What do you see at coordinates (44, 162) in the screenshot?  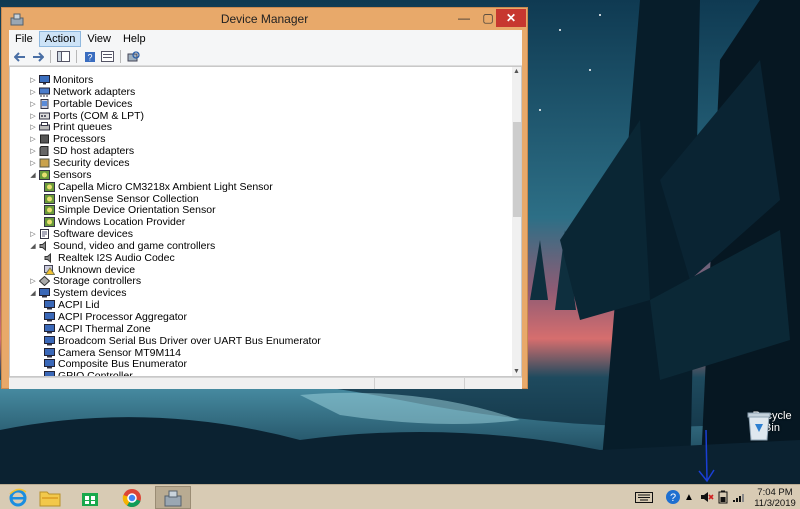 I see `security-device-icon` at bounding box center [44, 162].